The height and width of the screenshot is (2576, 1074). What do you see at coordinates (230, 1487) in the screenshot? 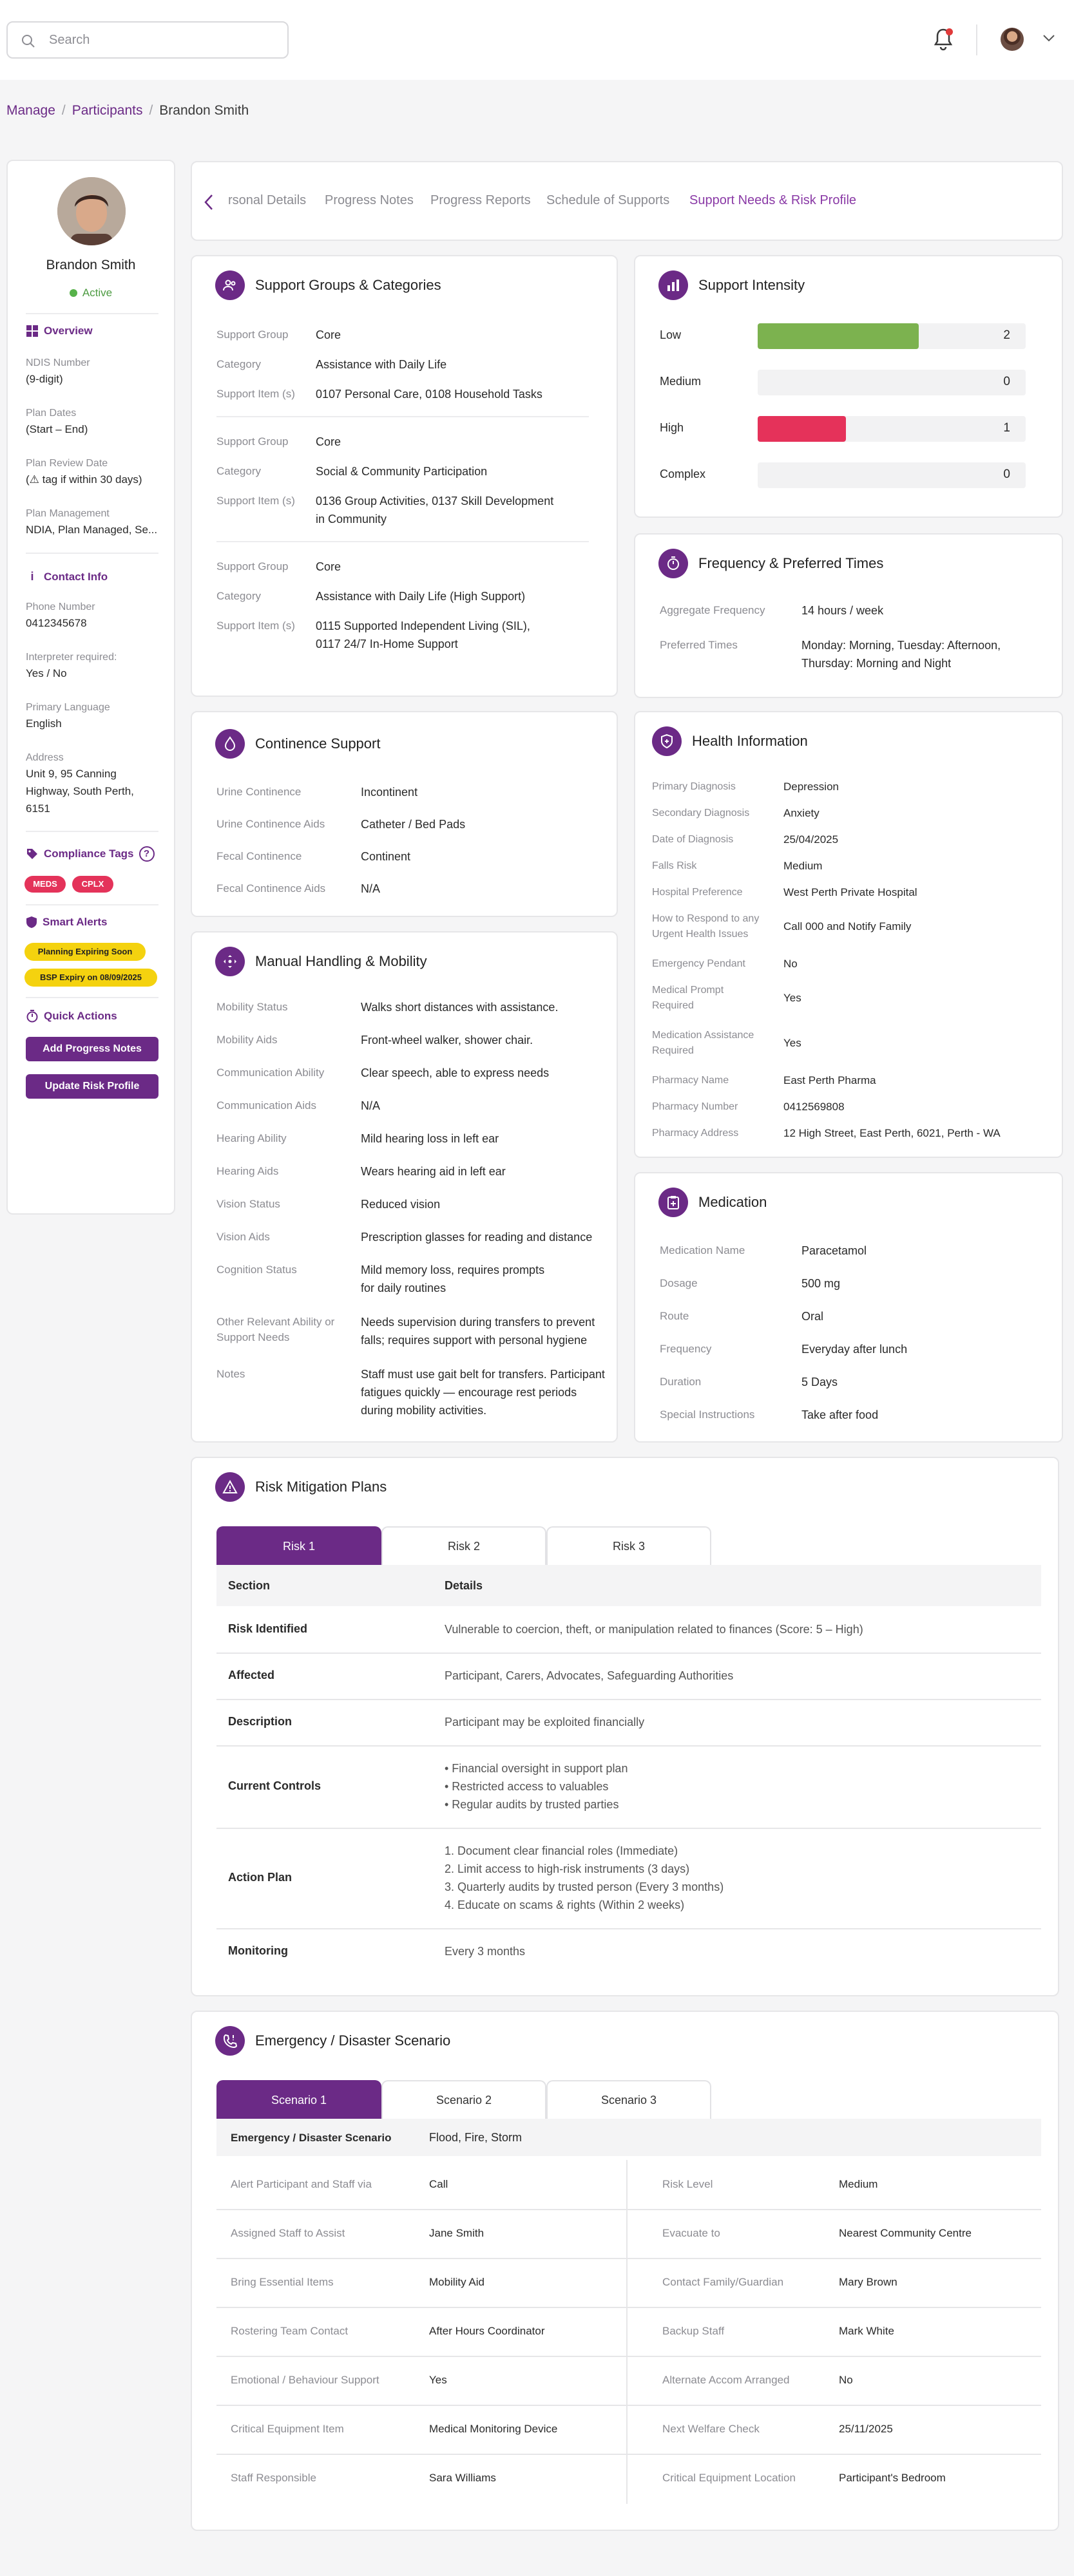
I see `warning-icon` at bounding box center [230, 1487].